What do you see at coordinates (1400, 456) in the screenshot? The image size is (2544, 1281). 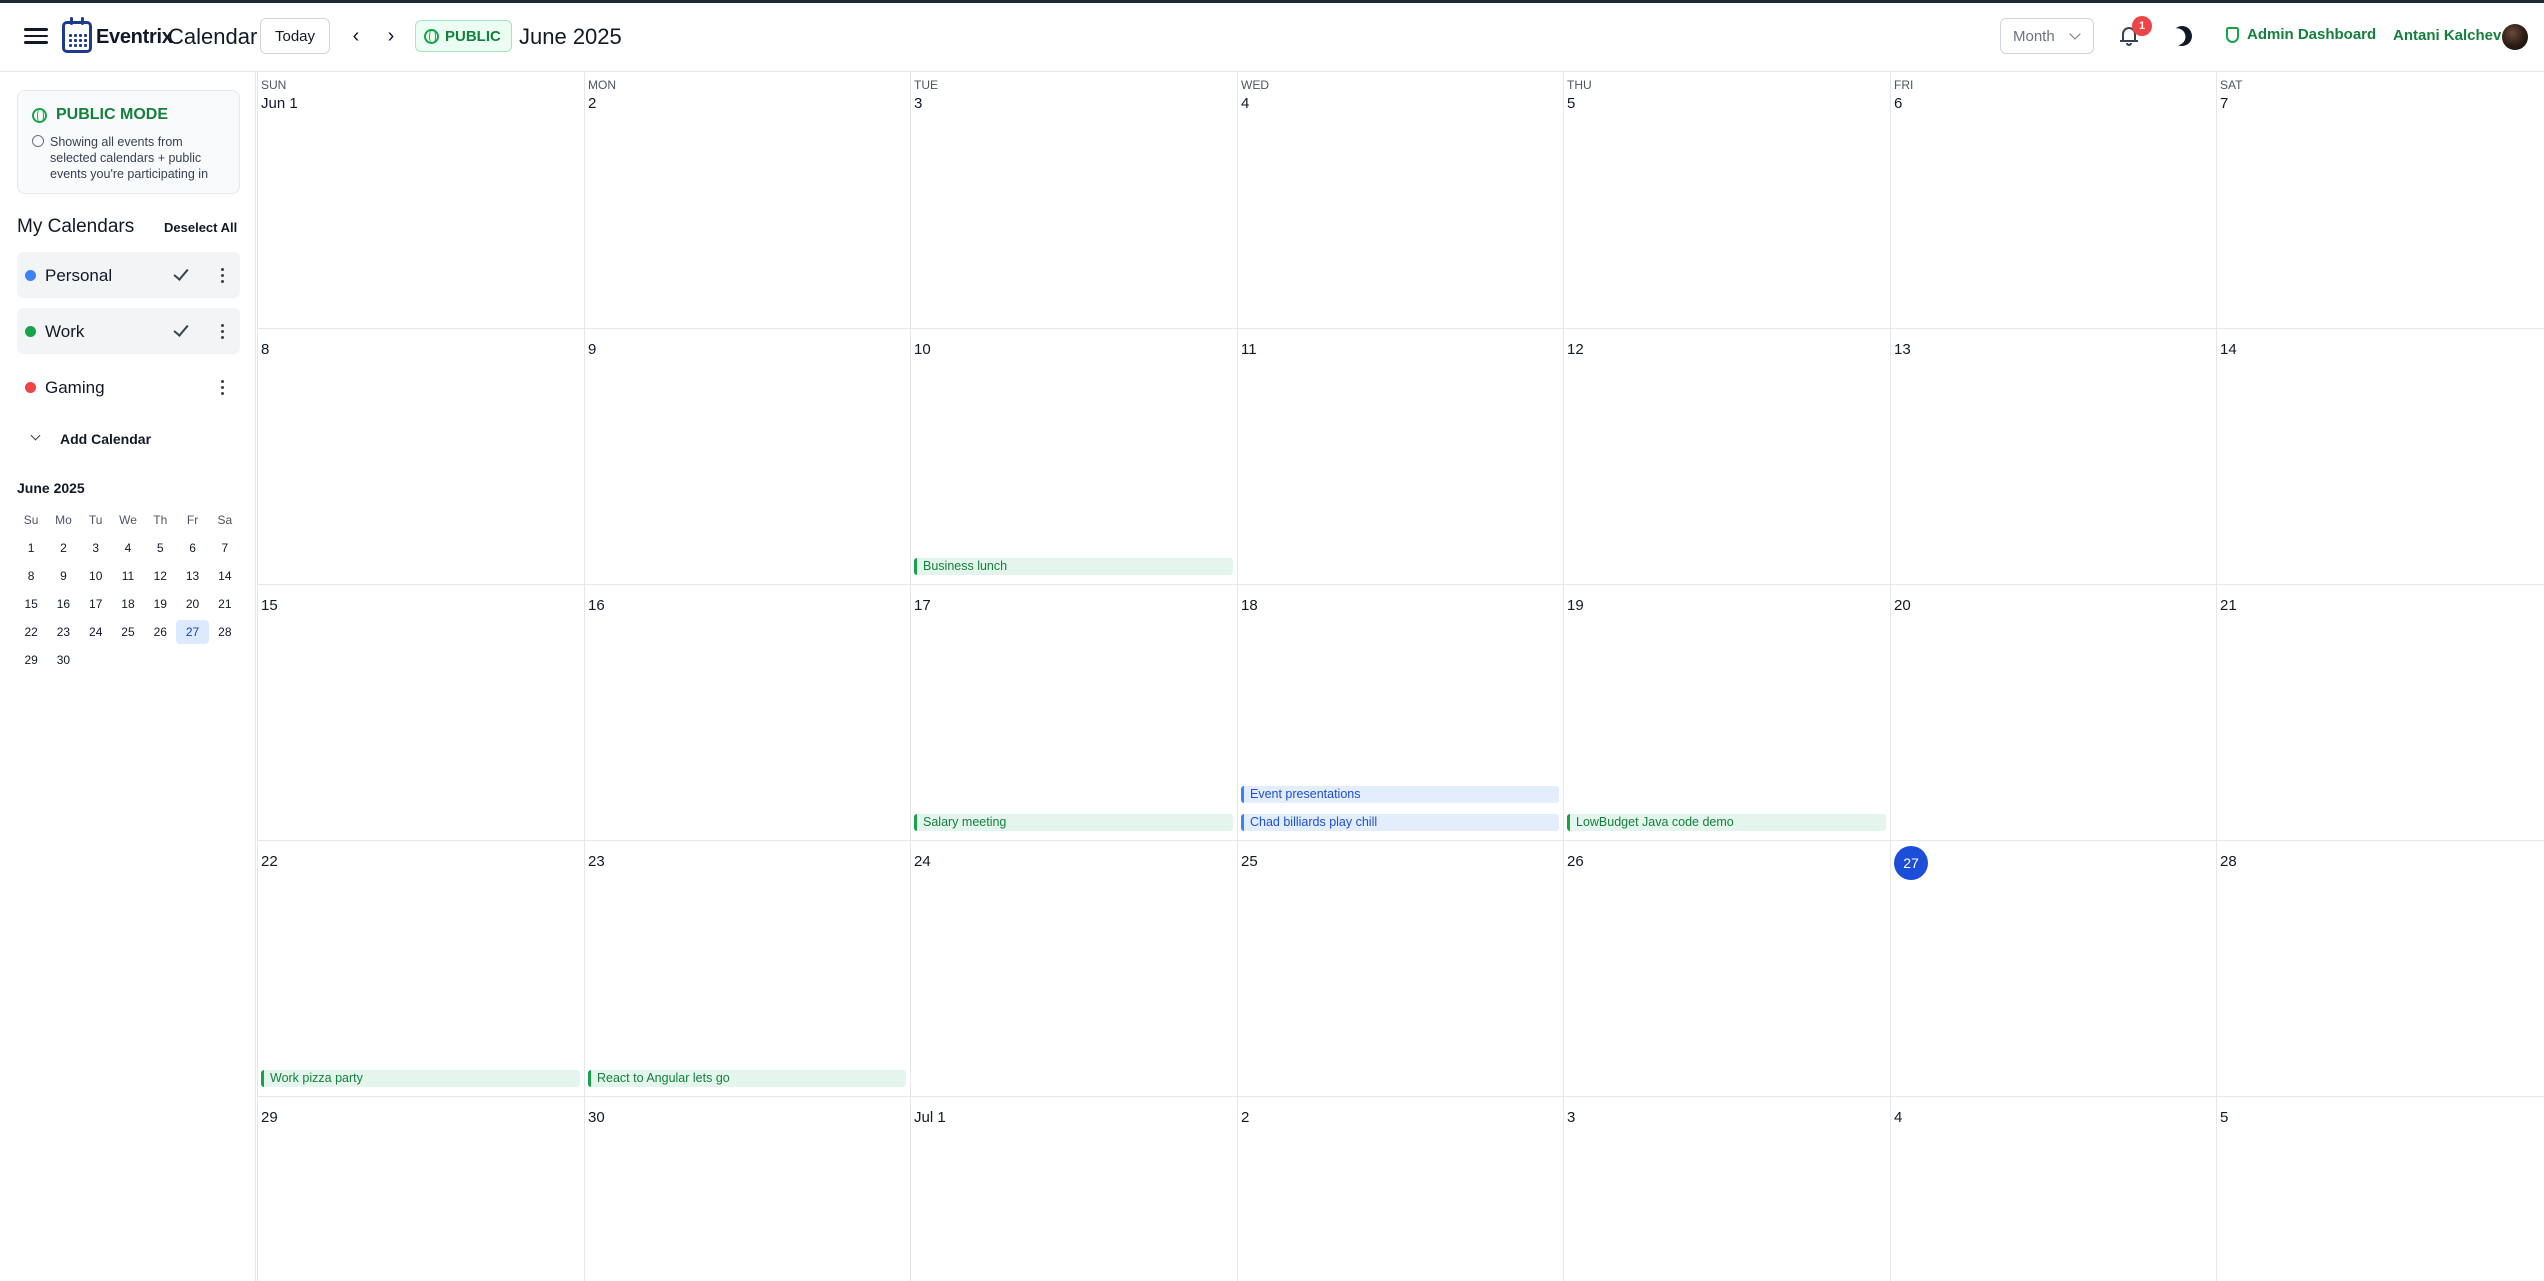 I see `day-cell: 11` at bounding box center [1400, 456].